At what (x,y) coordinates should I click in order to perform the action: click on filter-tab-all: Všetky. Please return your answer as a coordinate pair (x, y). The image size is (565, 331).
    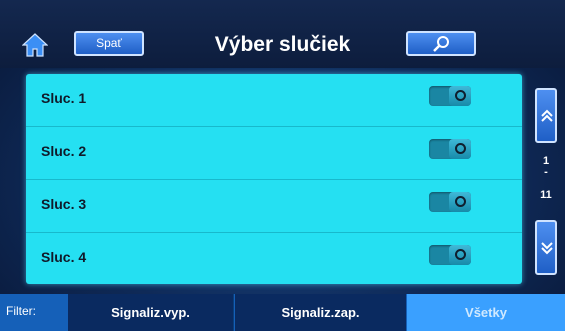
    Looking at the image, I should click on (486, 312).